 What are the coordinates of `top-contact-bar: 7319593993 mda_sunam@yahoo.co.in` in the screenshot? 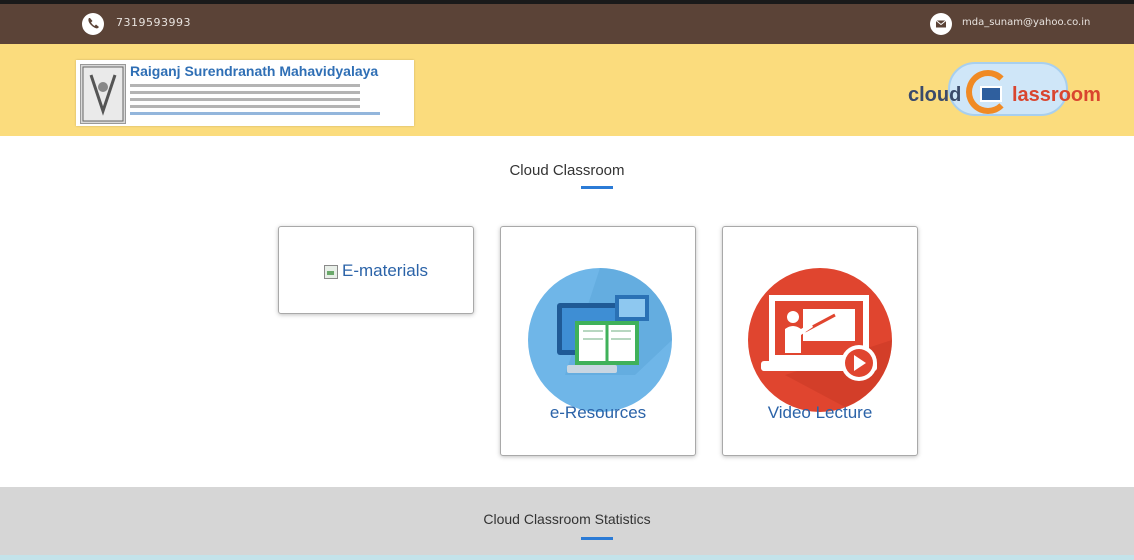 It's located at (567, 22).